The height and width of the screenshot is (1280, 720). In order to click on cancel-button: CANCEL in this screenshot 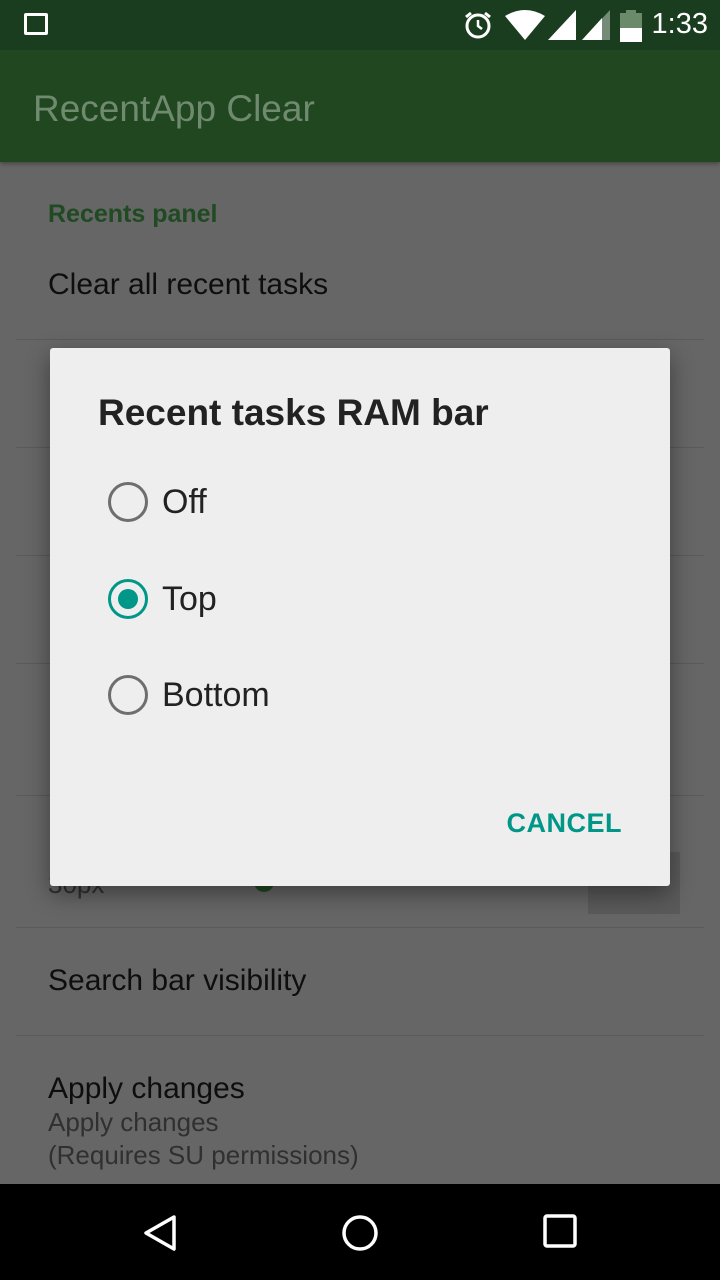, I will do `click(565, 823)`.